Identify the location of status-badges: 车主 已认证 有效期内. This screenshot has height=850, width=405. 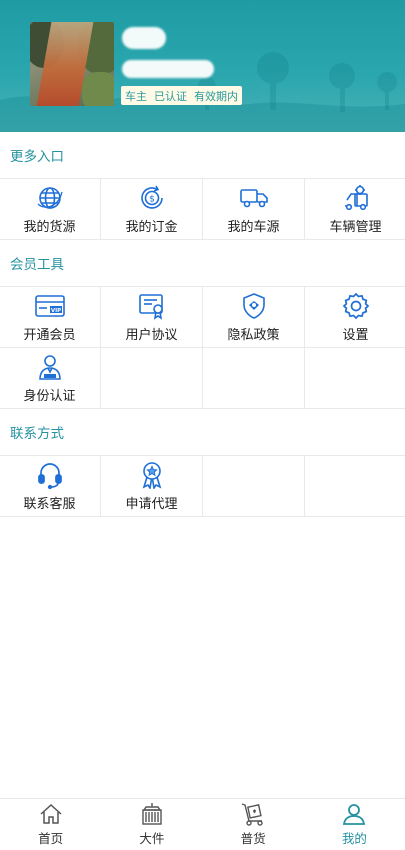
(181, 95).